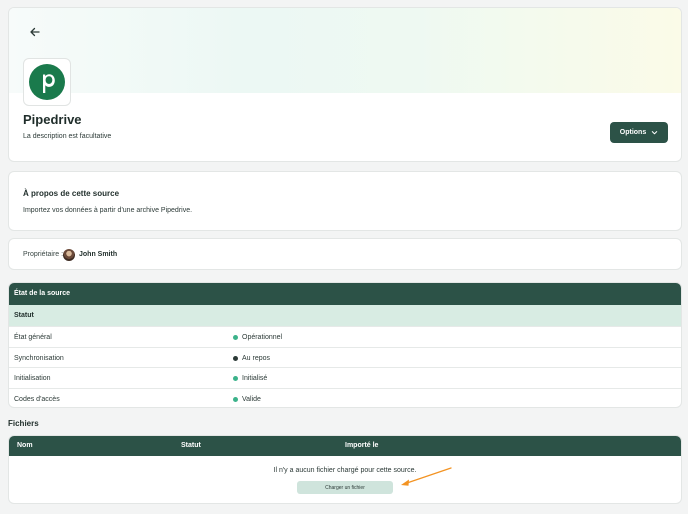 The image size is (688, 514). Describe the element at coordinates (345, 357) in the screenshot. I see `table-row: Synchronisation Au repos` at that location.